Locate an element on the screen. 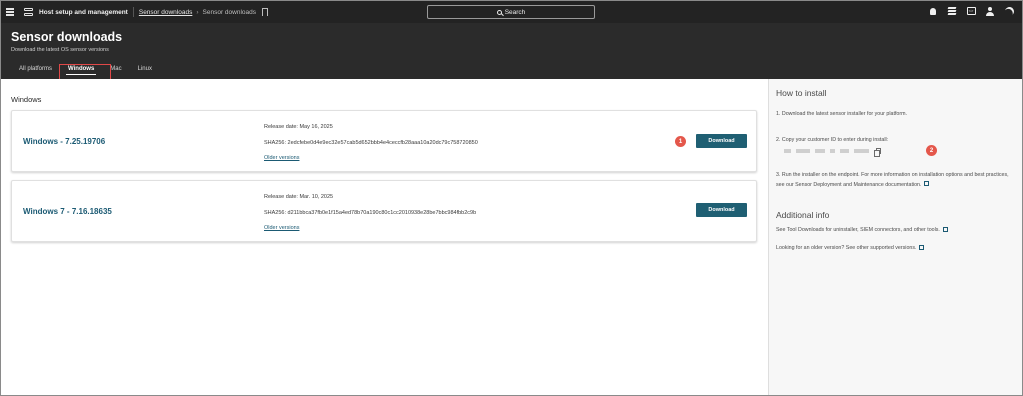  top-icon-group: <> is located at coordinates (971, 11).